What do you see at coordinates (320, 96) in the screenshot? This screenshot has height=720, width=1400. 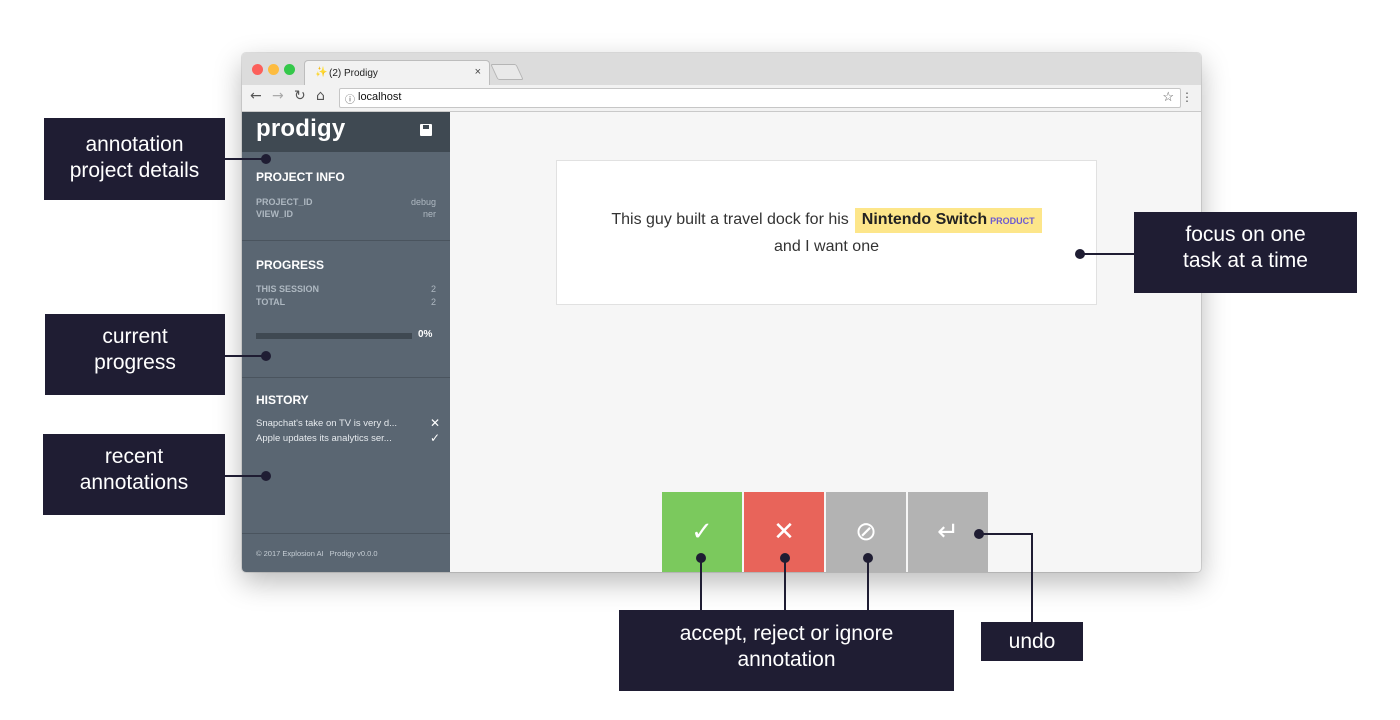 I see `home-icon: ⌂` at bounding box center [320, 96].